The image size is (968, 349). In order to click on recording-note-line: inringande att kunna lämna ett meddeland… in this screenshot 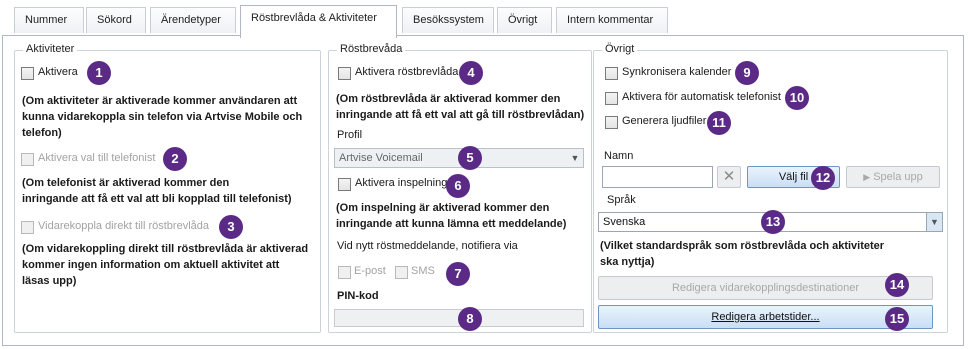, I will do `click(451, 224)`.